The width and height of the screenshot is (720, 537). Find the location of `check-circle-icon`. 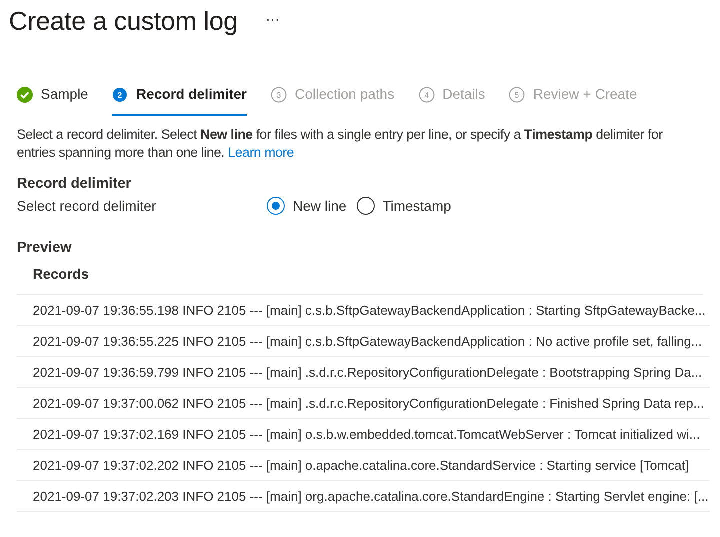

check-circle-icon is located at coordinates (25, 95).